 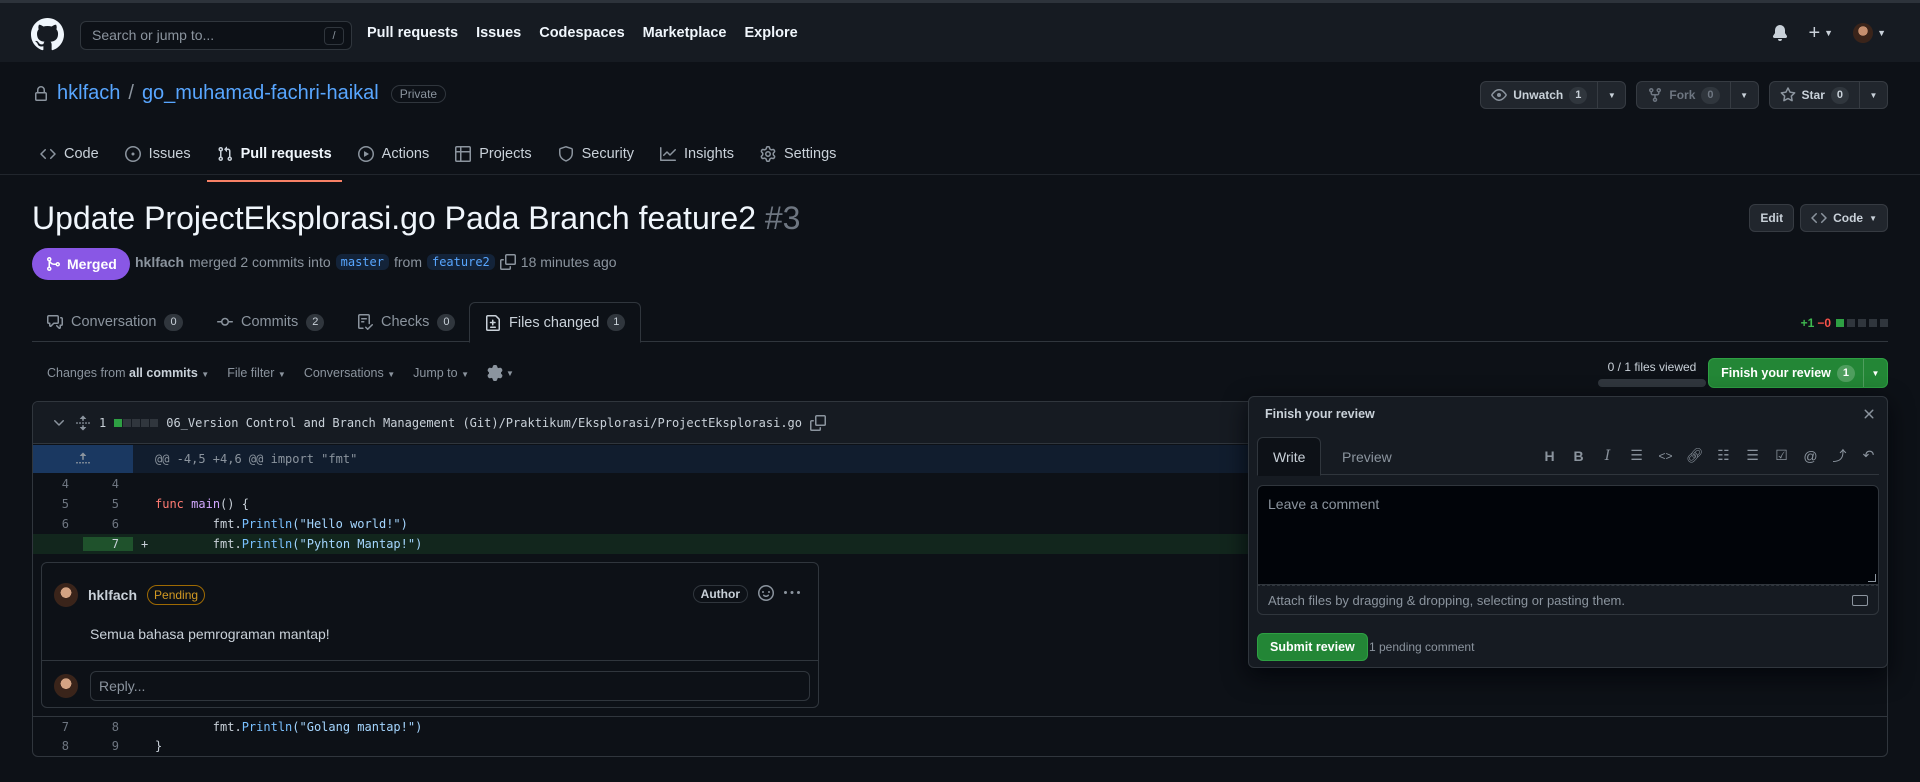 What do you see at coordinates (256, 373) in the screenshot?
I see `file-filter-dropdown: File filter ▼` at bounding box center [256, 373].